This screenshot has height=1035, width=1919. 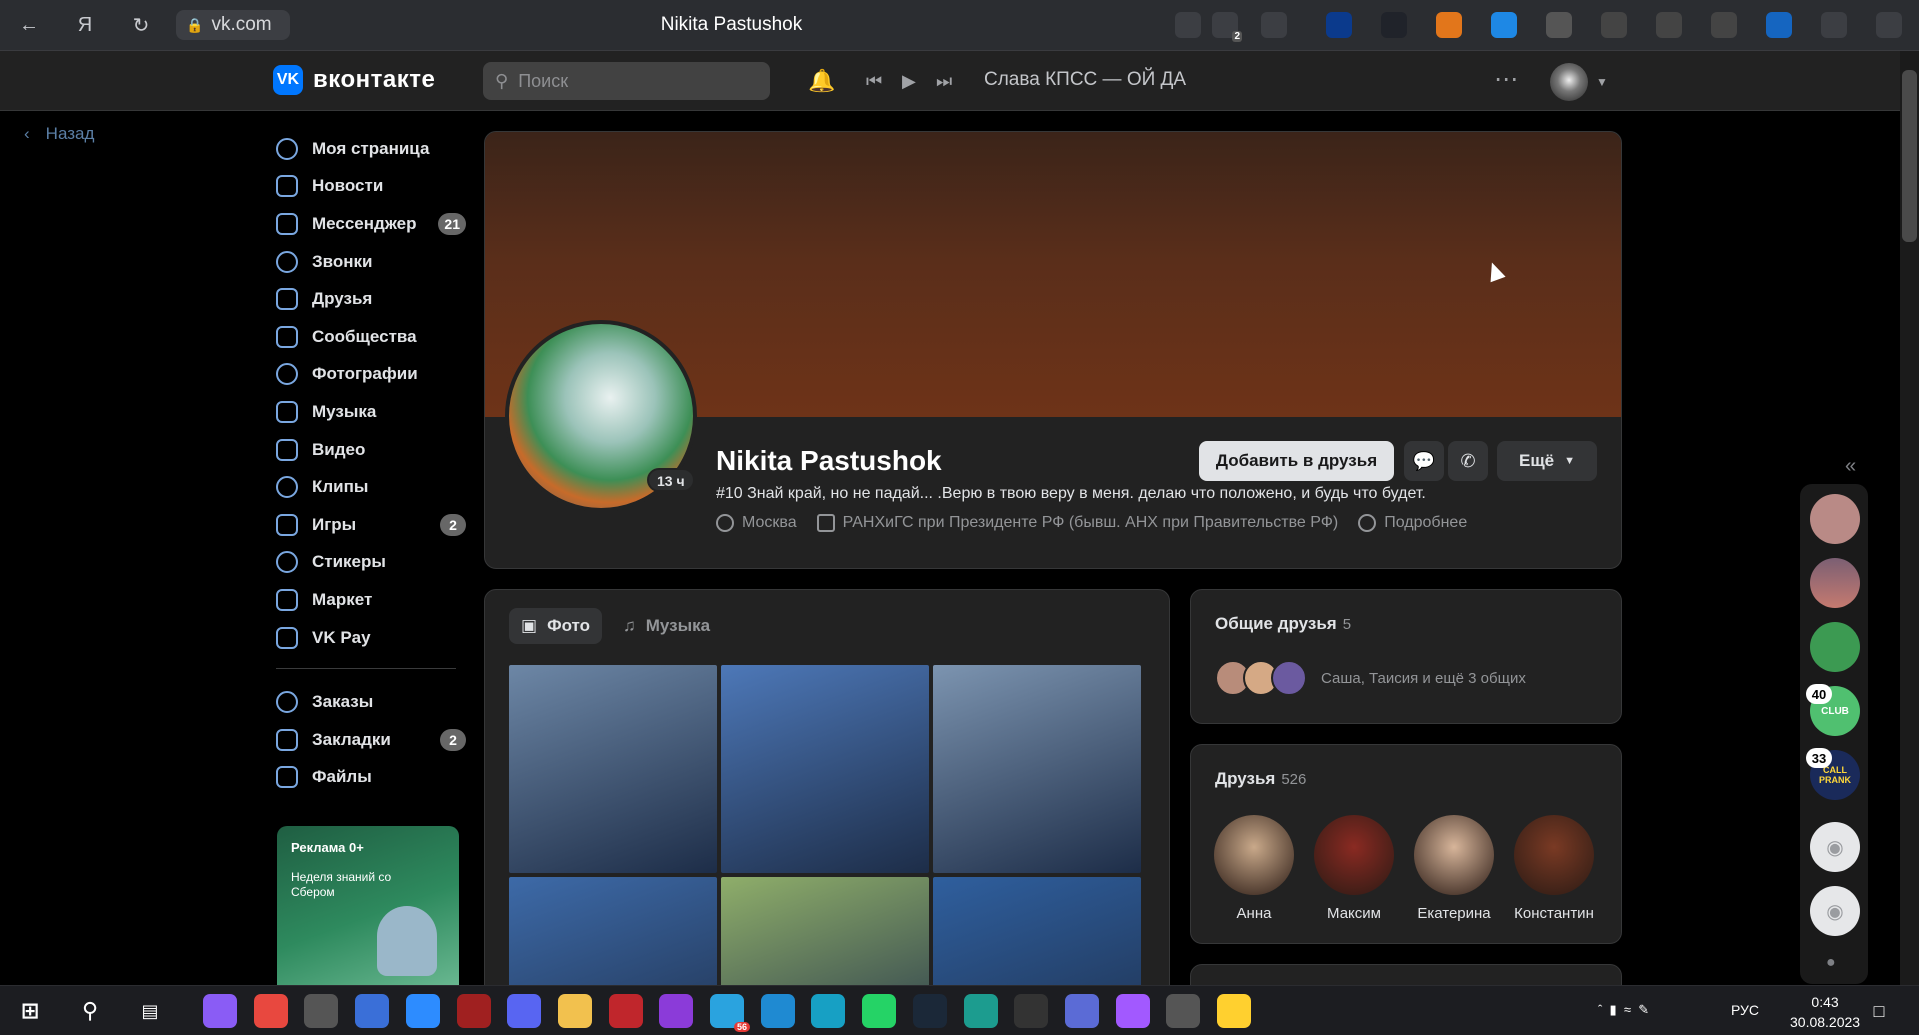 I want to click on figma-icon, so click(x=1132, y=1011).